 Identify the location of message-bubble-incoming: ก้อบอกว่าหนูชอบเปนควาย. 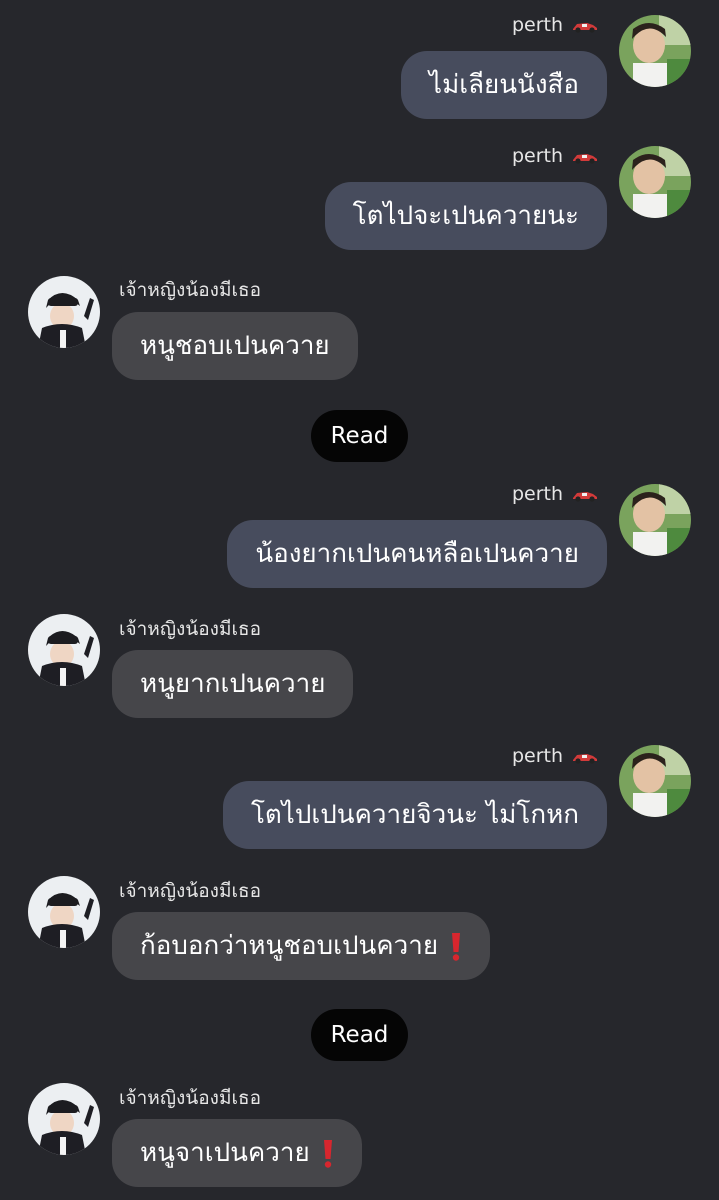
(301, 946).